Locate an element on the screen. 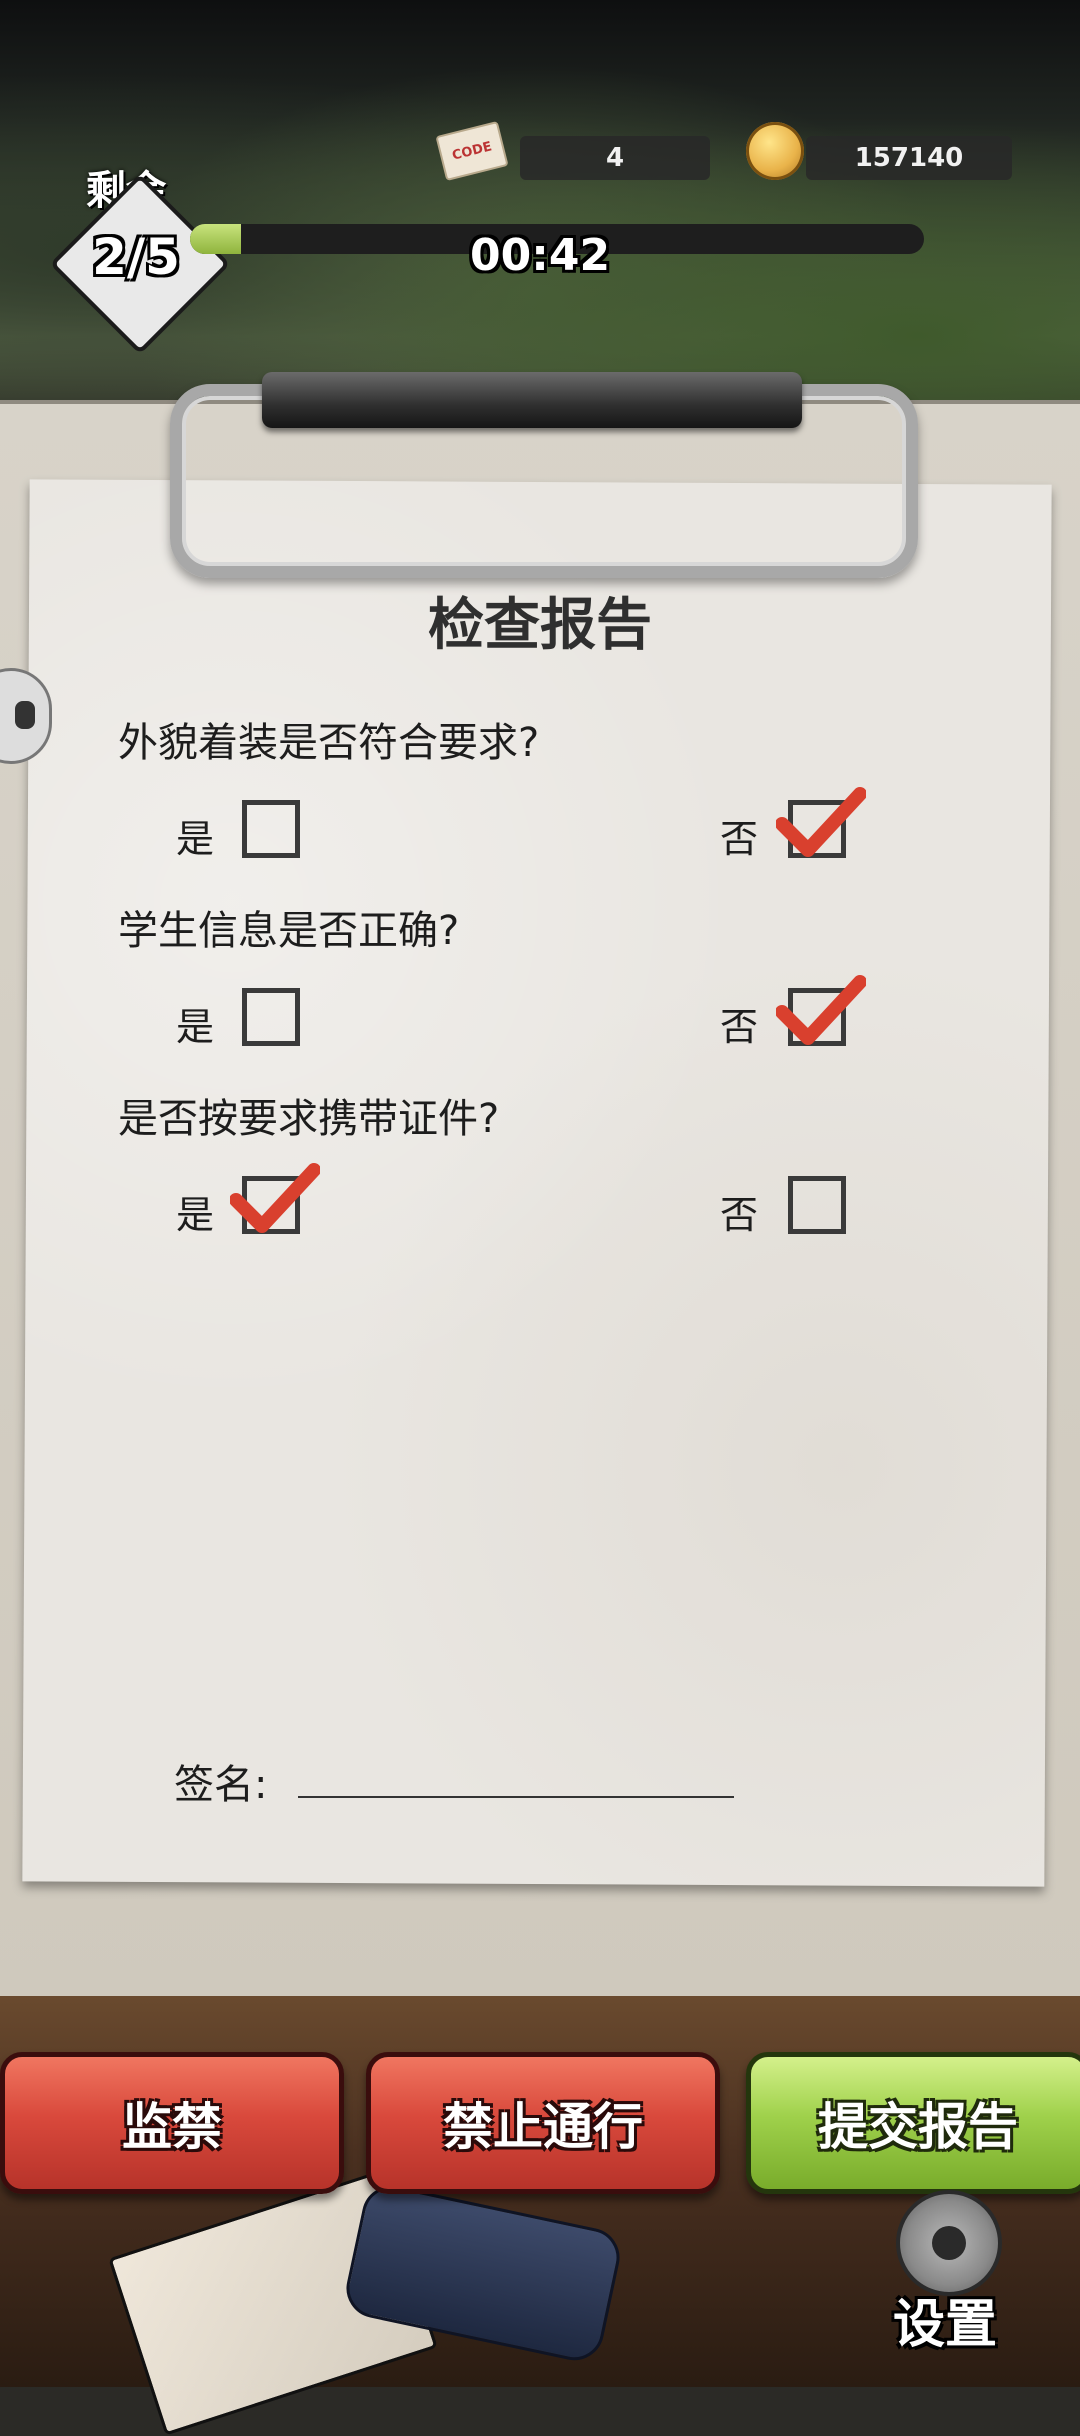 The width and height of the screenshot is (1080, 2436). q3-yes-label: 是 is located at coordinates (195, 1215).